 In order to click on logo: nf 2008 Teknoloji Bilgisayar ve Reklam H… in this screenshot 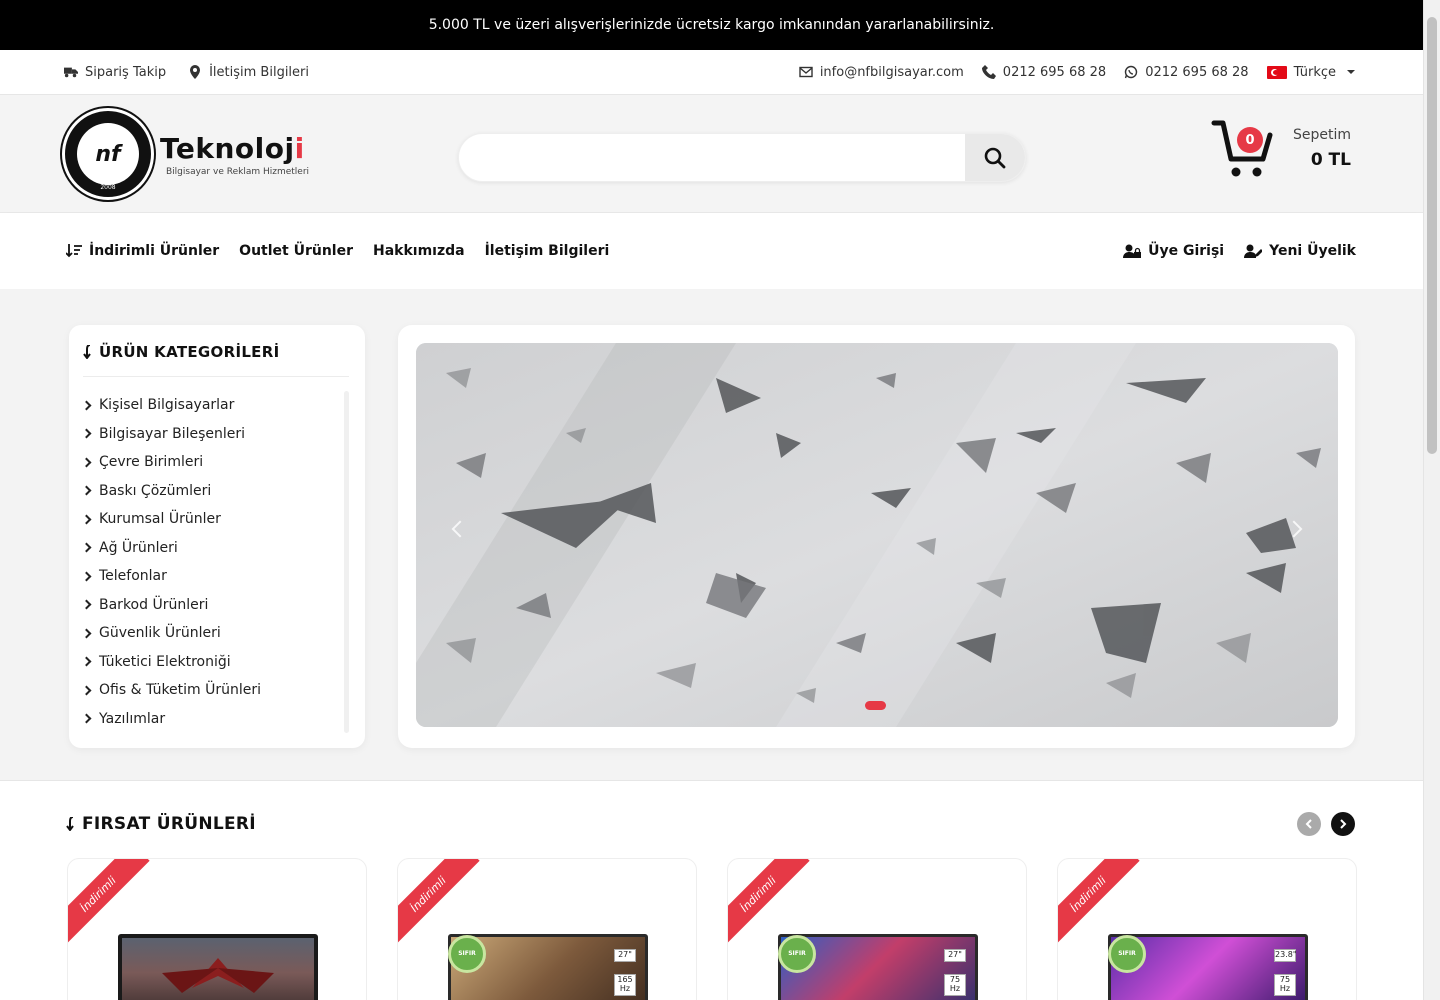, I will do `click(185, 154)`.